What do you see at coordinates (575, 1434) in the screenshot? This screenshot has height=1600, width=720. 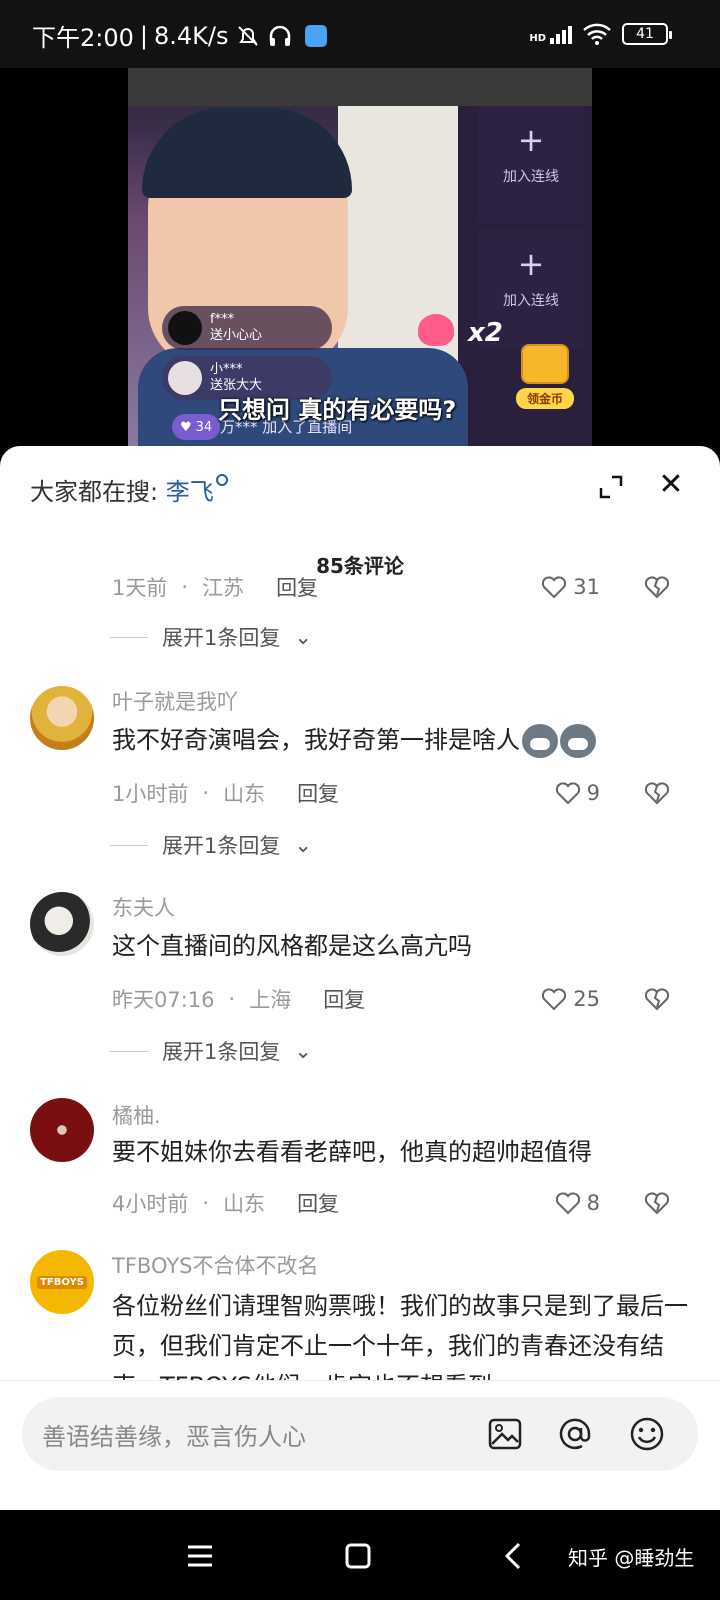 I see `mention-icon` at bounding box center [575, 1434].